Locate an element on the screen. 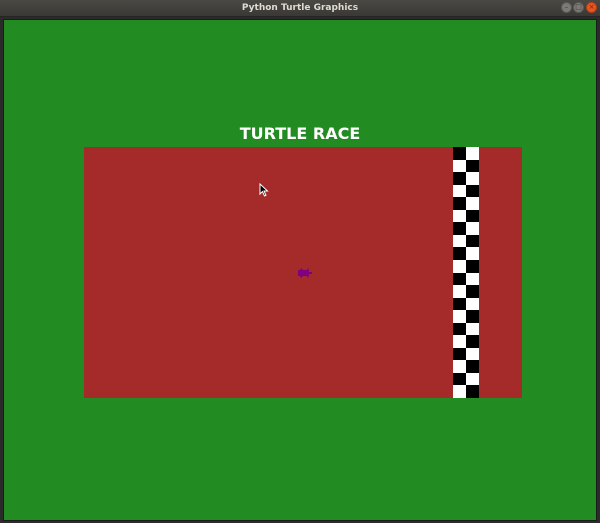  maximize-button: □ is located at coordinates (578, 7).